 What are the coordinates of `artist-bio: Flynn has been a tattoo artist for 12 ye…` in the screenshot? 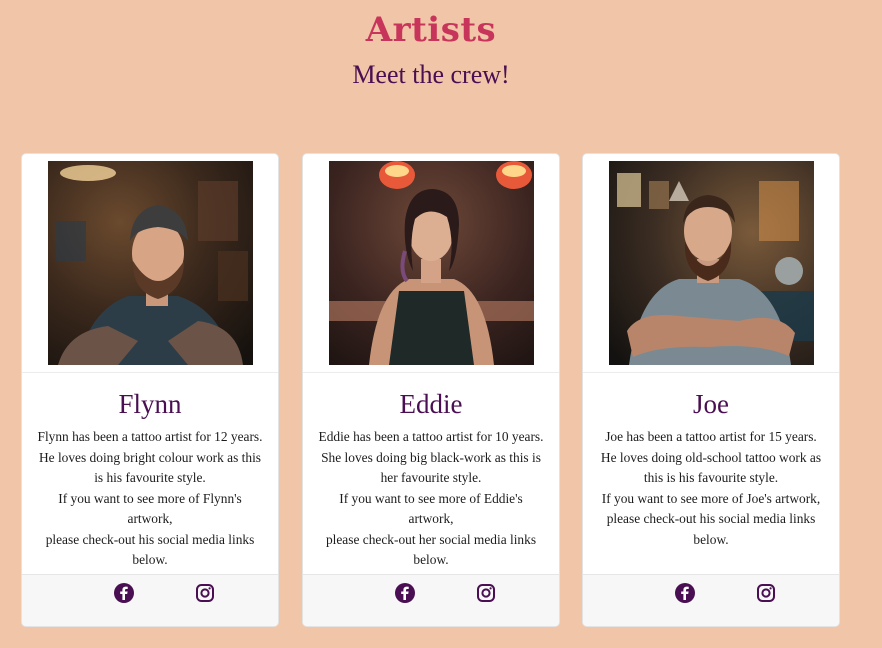 It's located at (150, 498).